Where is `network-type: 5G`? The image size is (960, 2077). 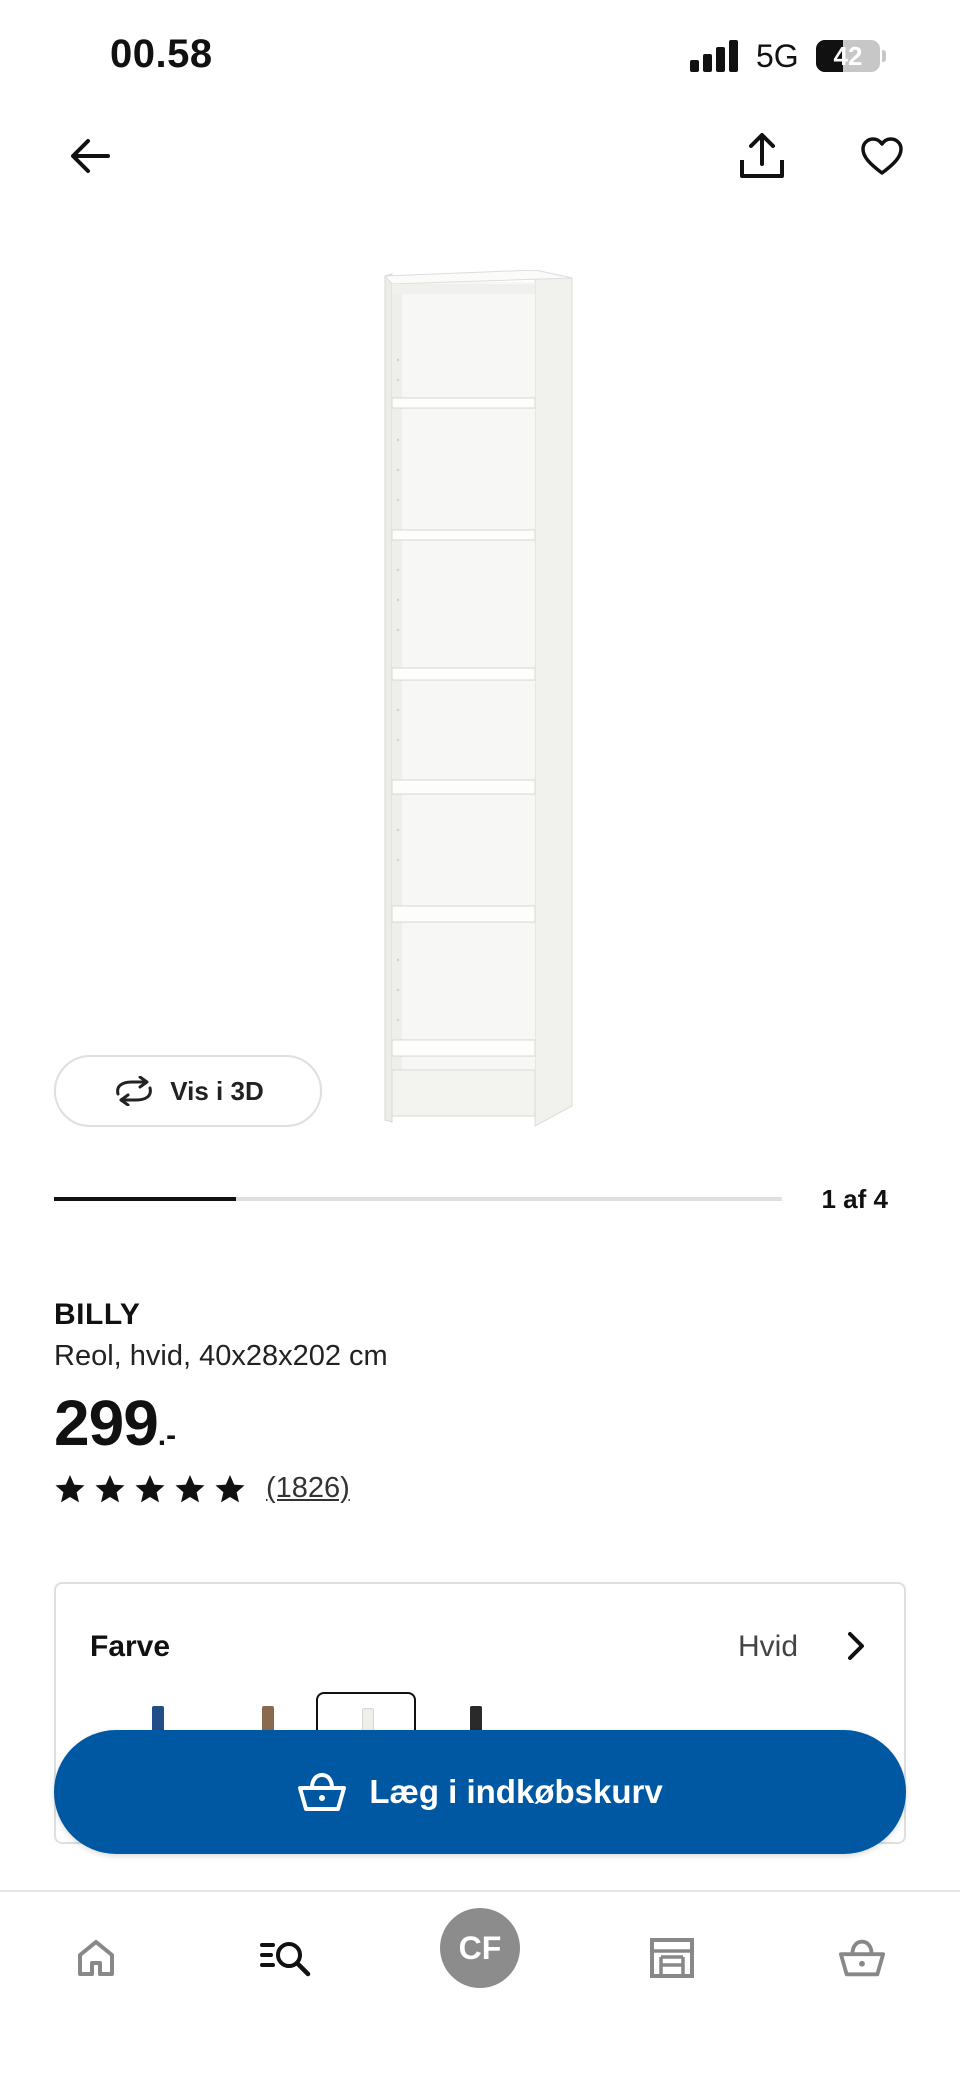
network-type: 5G is located at coordinates (777, 56).